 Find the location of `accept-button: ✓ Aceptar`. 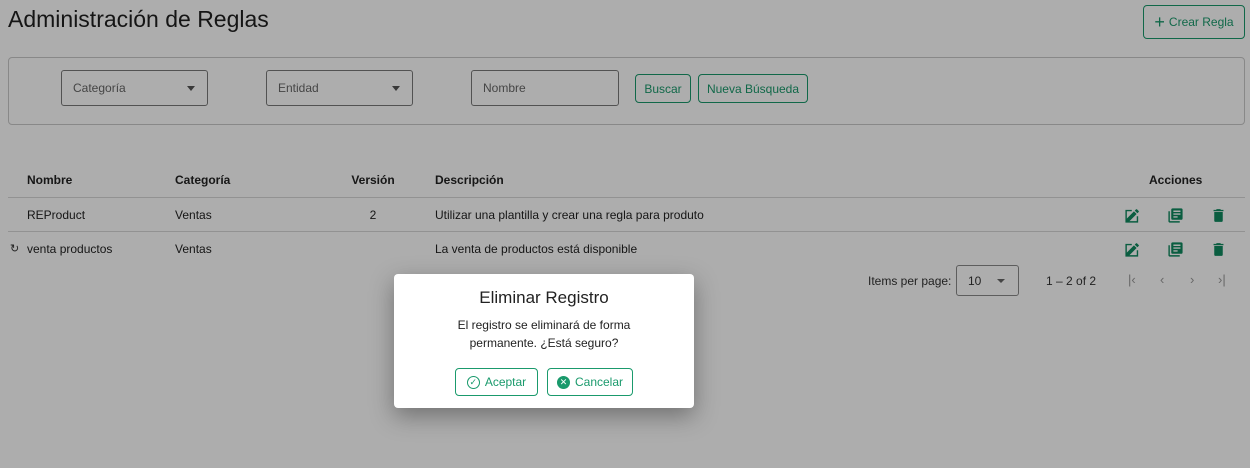

accept-button: ✓ Aceptar is located at coordinates (496, 382).